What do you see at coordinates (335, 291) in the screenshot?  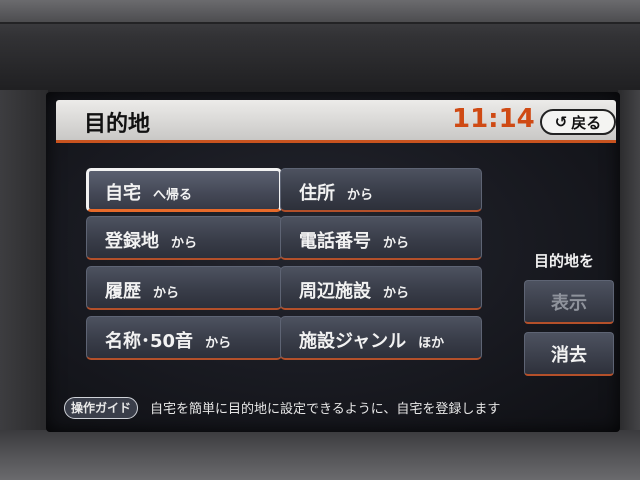 I see `menu-item-main: 周辺施設` at bounding box center [335, 291].